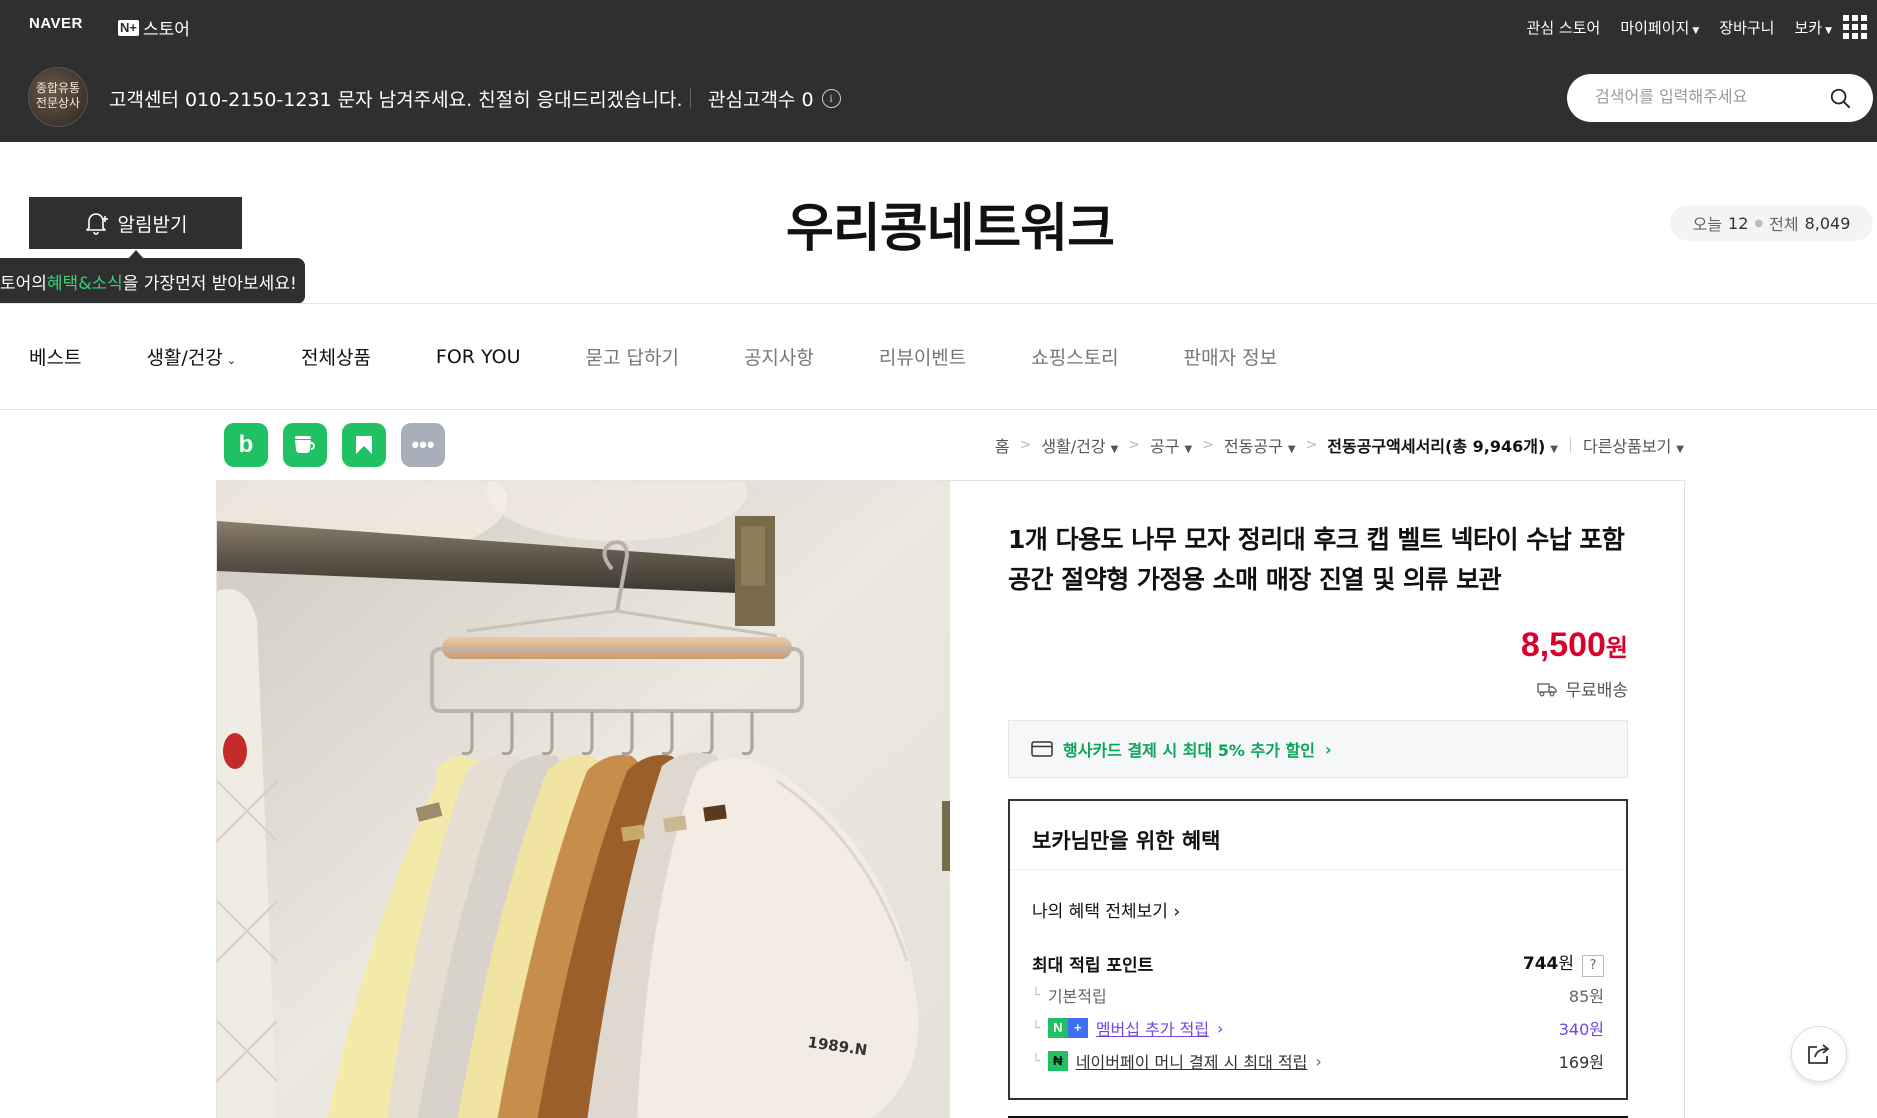 This screenshot has width=1877, height=1118. What do you see at coordinates (1566, 964) in the screenshot?
I see `max-points-unit: 원` at bounding box center [1566, 964].